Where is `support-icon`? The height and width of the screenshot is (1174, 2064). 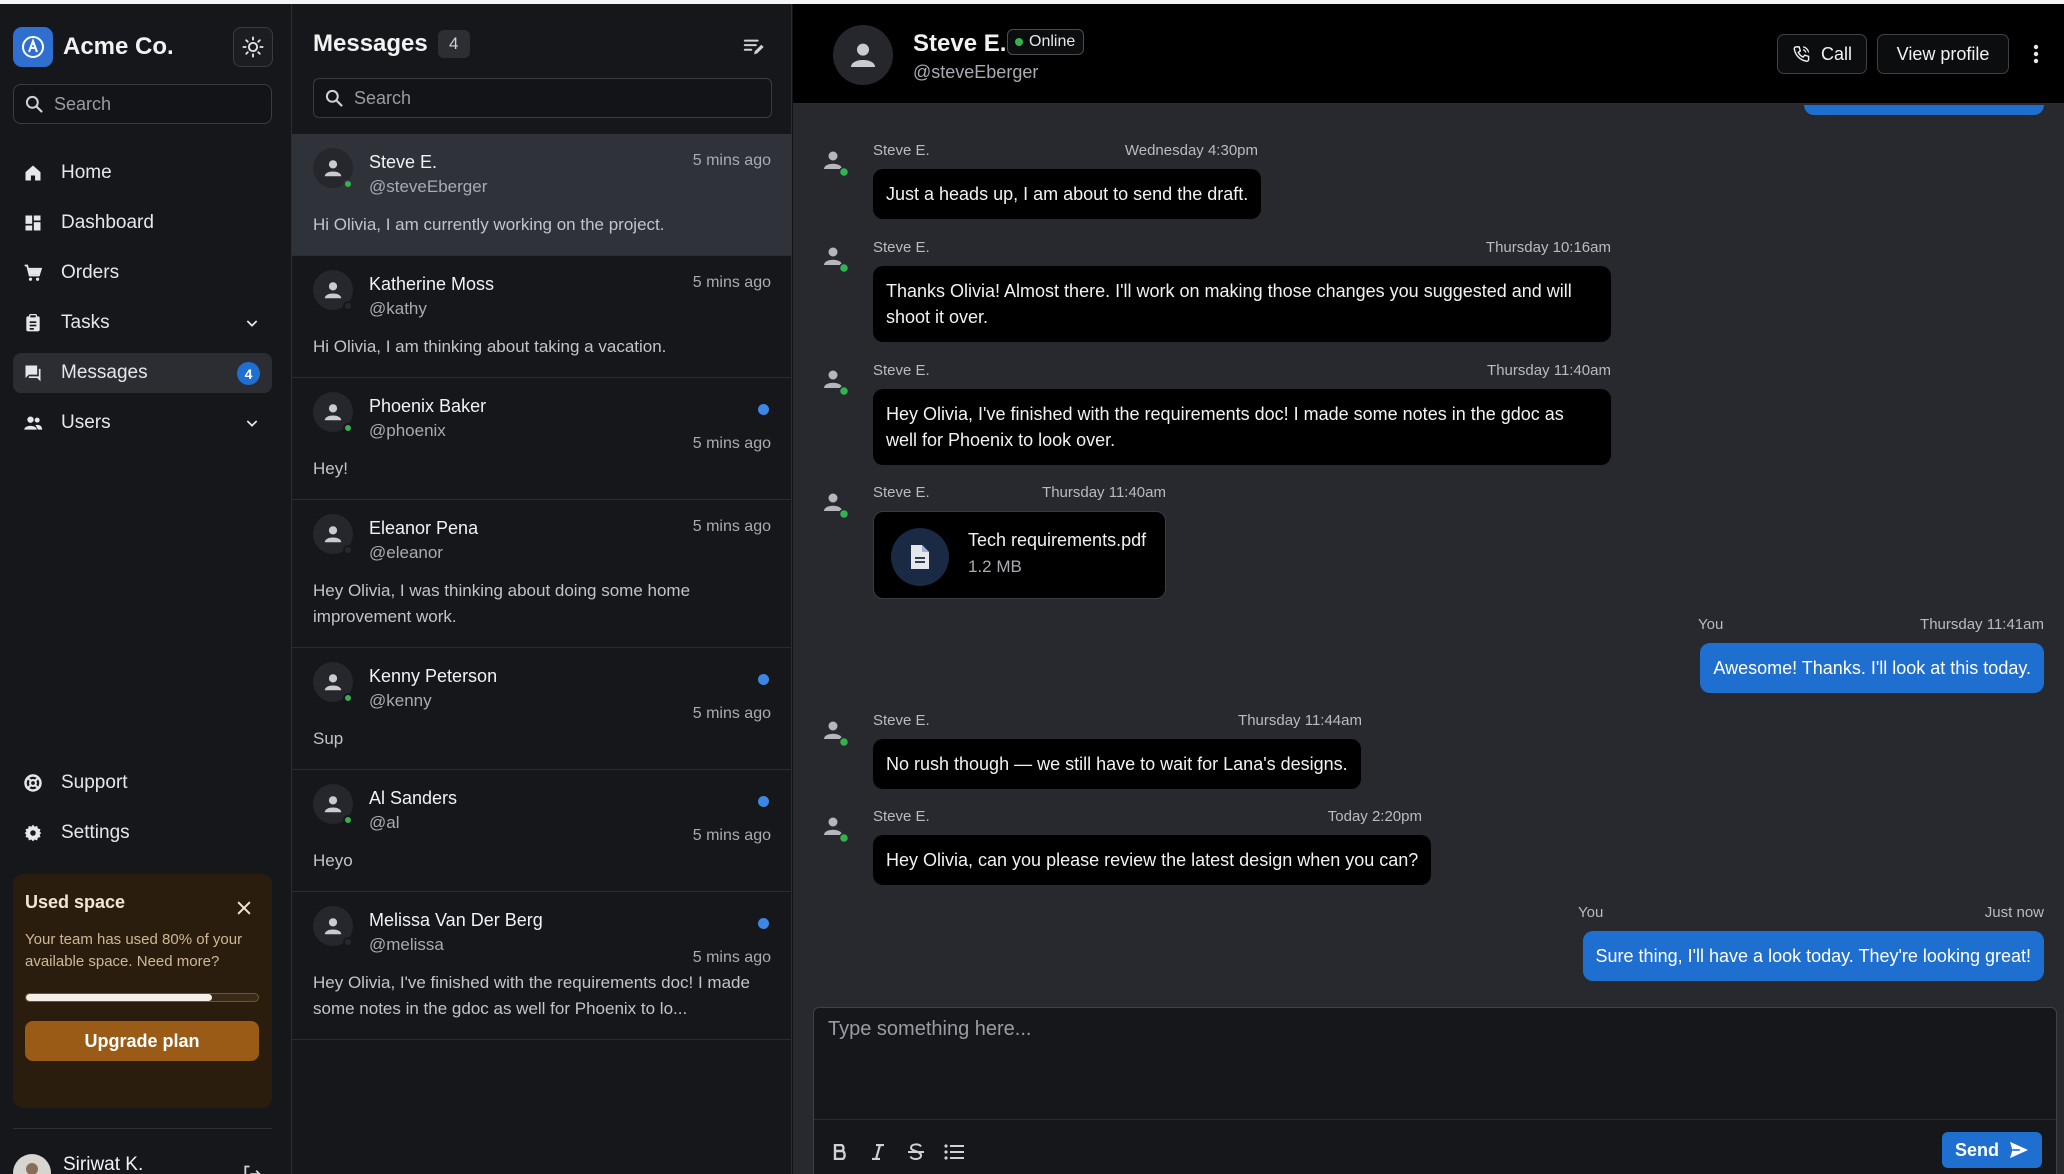
support-icon is located at coordinates (33, 783).